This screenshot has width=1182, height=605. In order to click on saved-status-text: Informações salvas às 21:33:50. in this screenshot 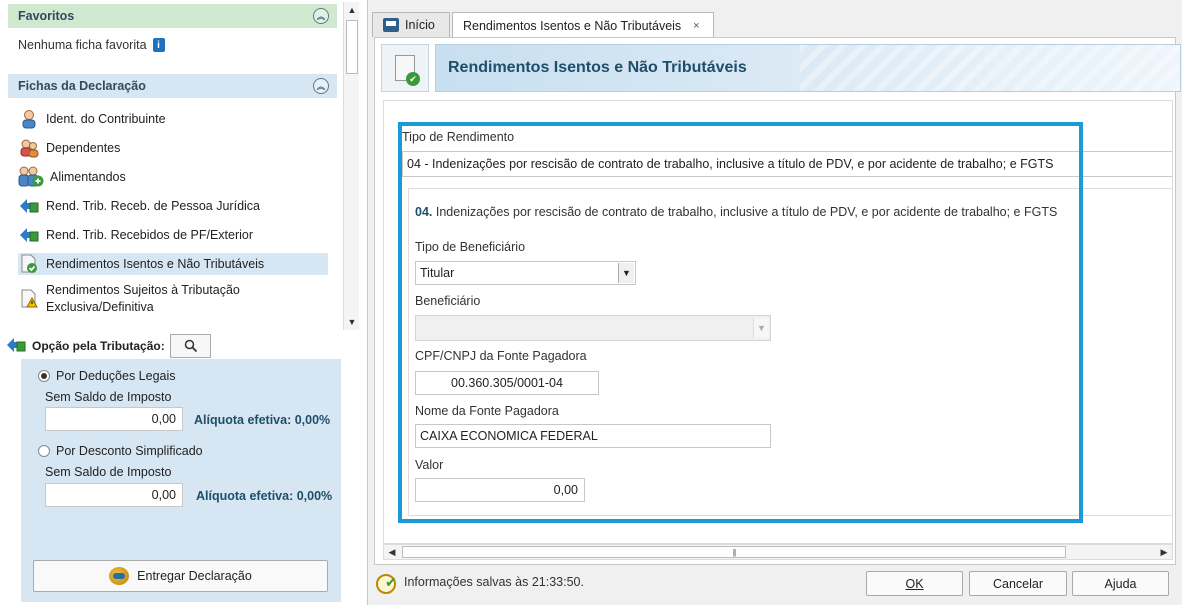, I will do `click(494, 582)`.